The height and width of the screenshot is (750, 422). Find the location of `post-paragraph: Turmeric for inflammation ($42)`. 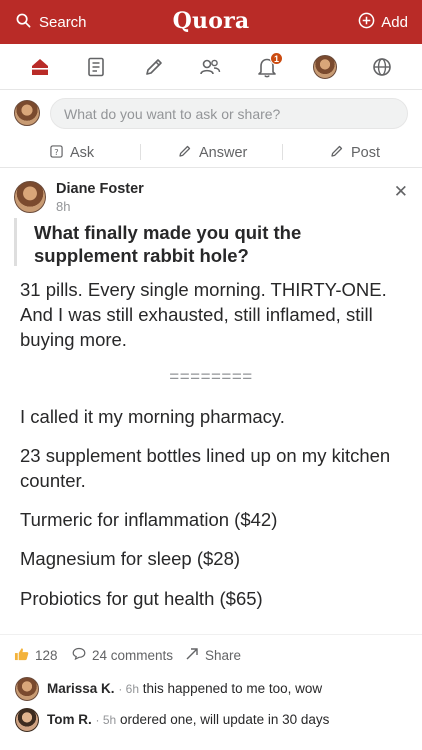

post-paragraph: Turmeric for inflammation ($42) is located at coordinates (149, 519).